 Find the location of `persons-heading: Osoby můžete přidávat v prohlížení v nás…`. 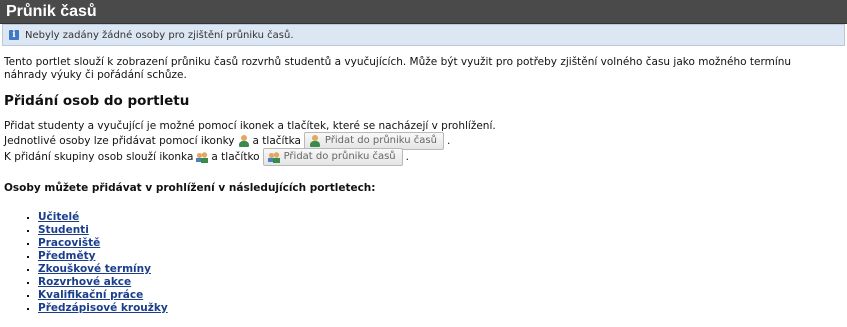

persons-heading: Osoby můžete přidávat v prohlížení v nás… is located at coordinates (190, 188).